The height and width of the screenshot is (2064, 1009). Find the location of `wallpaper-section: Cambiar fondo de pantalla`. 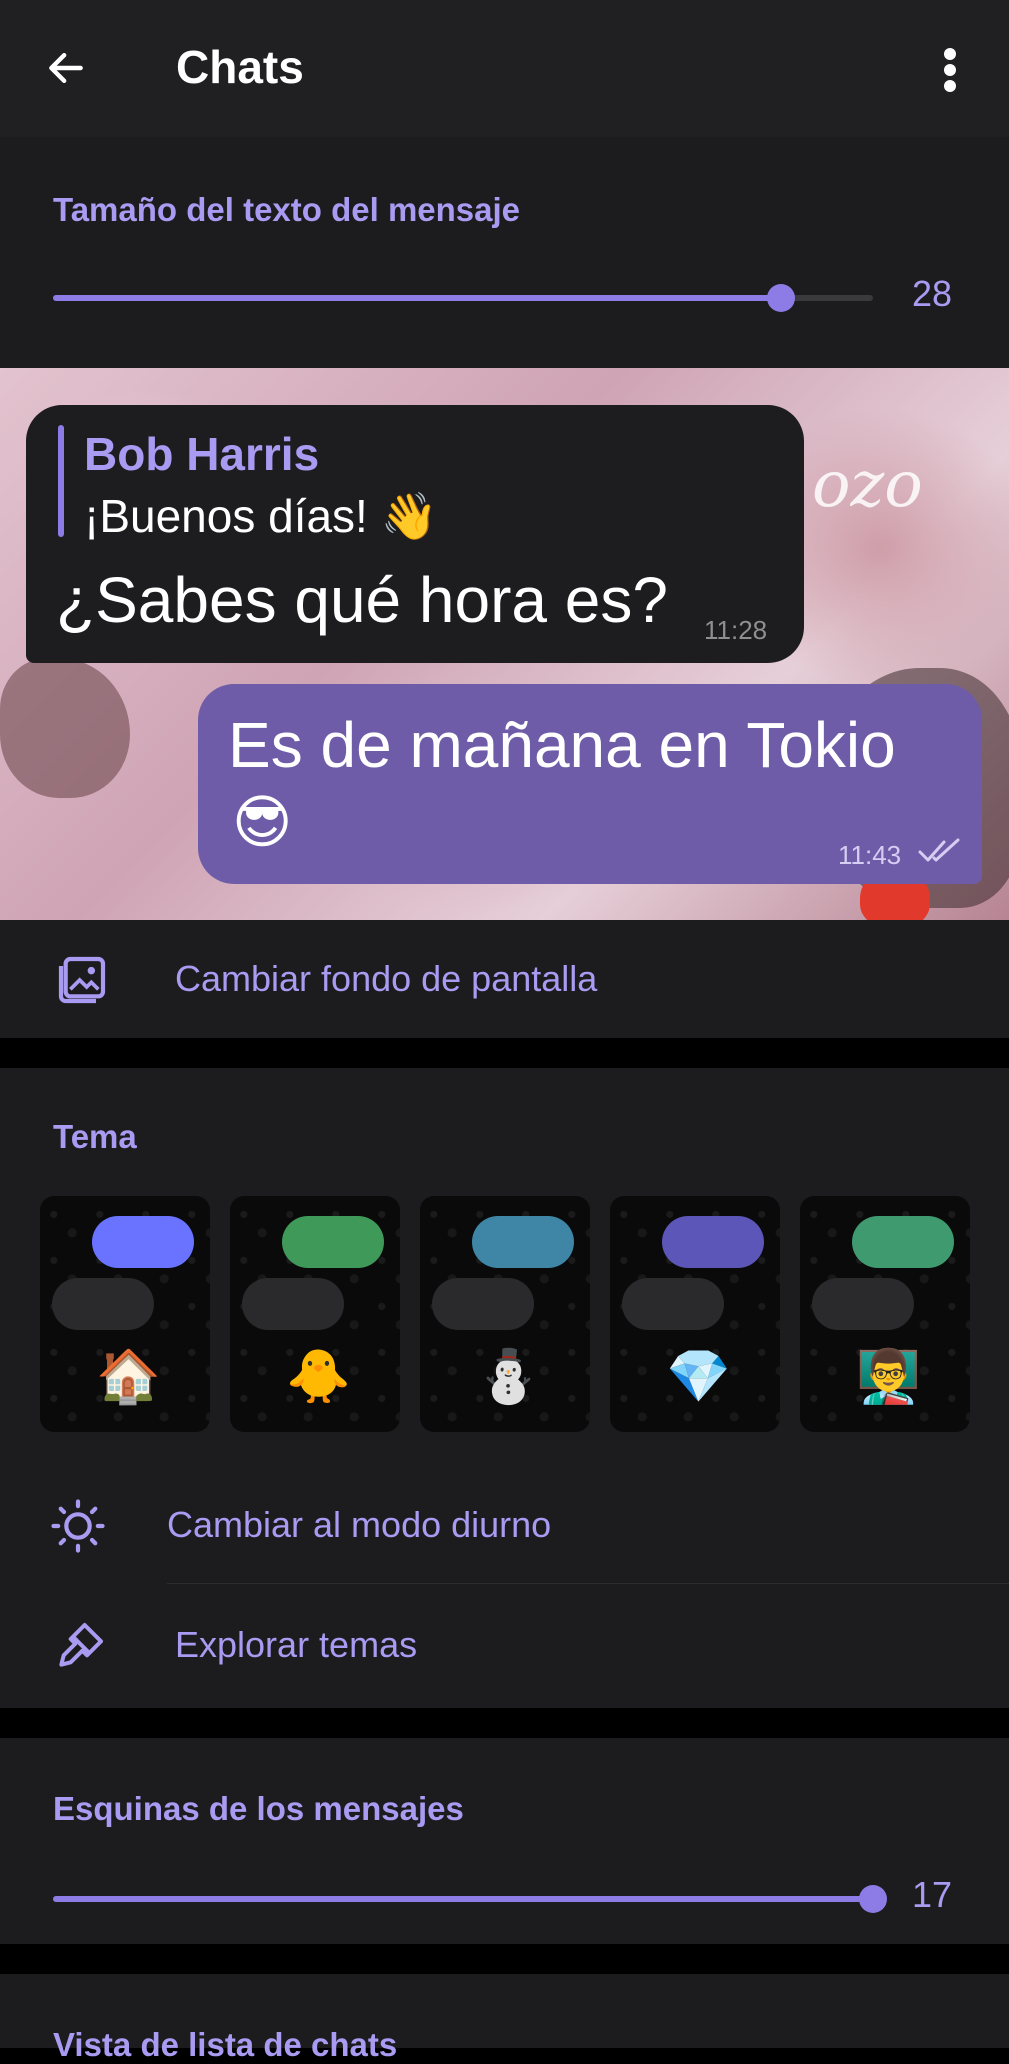

wallpaper-section: Cambiar fondo de pantalla is located at coordinates (504, 979).